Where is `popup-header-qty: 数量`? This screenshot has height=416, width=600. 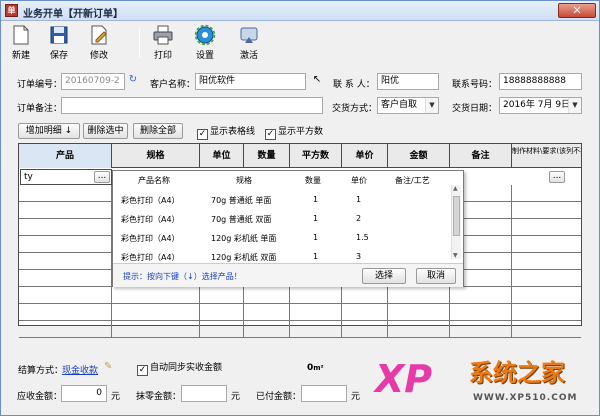 popup-header-qty: 数量 is located at coordinates (313, 180).